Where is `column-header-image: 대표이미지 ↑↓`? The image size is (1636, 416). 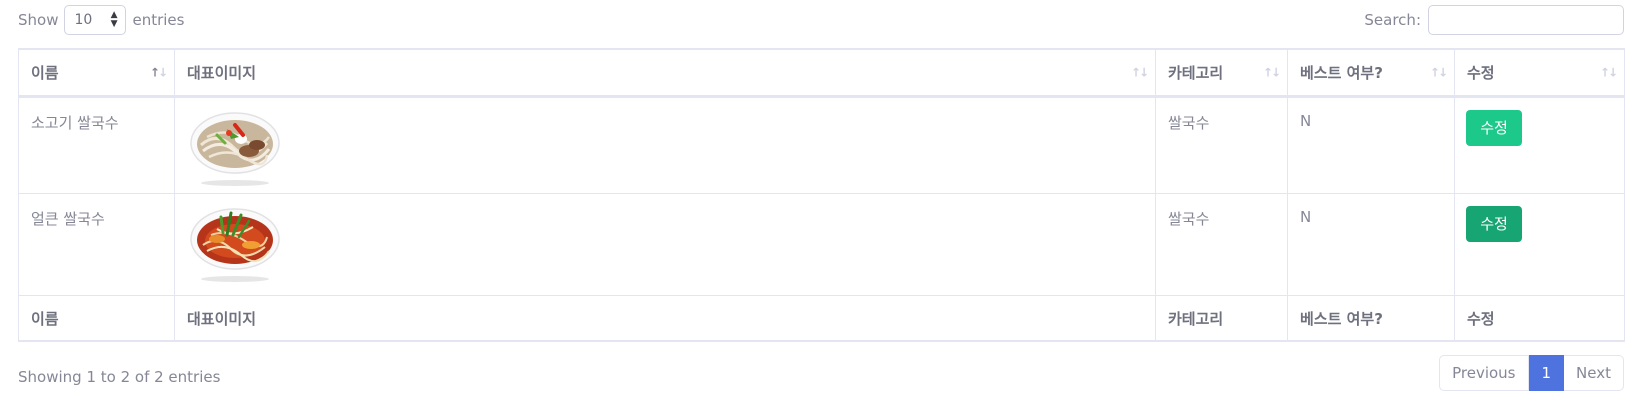
column-header-image: 대표이미지 ↑↓ is located at coordinates (665, 73).